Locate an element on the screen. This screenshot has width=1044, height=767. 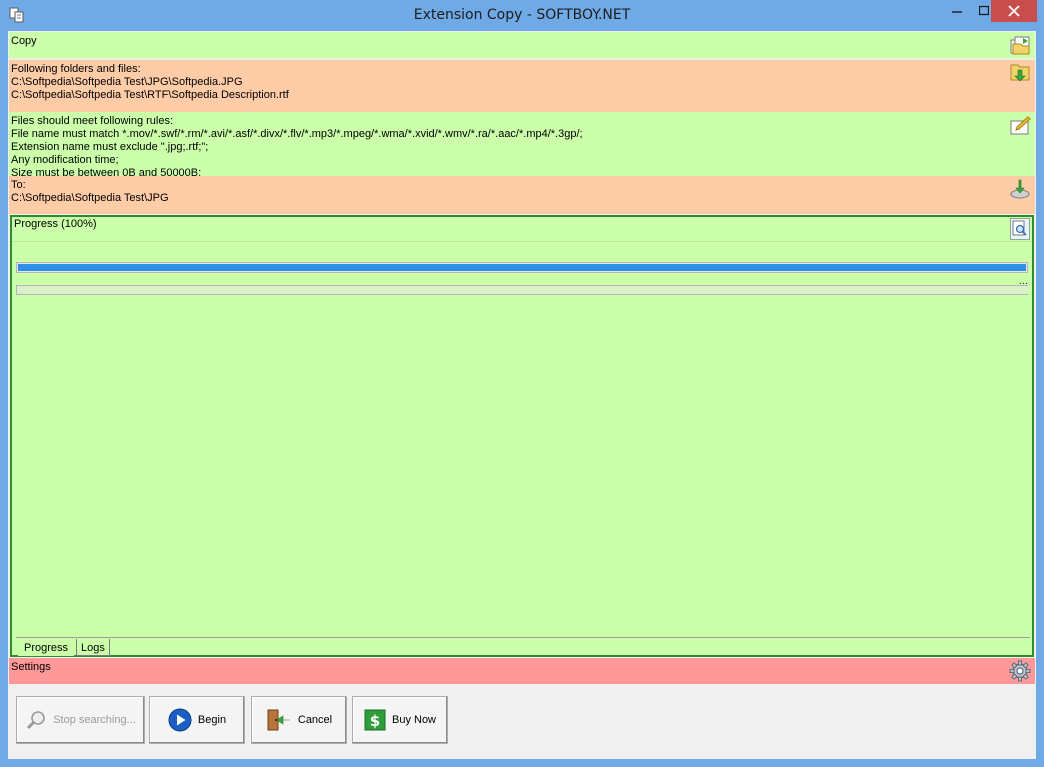
copy-folder-icon is located at coordinates (1020, 45).